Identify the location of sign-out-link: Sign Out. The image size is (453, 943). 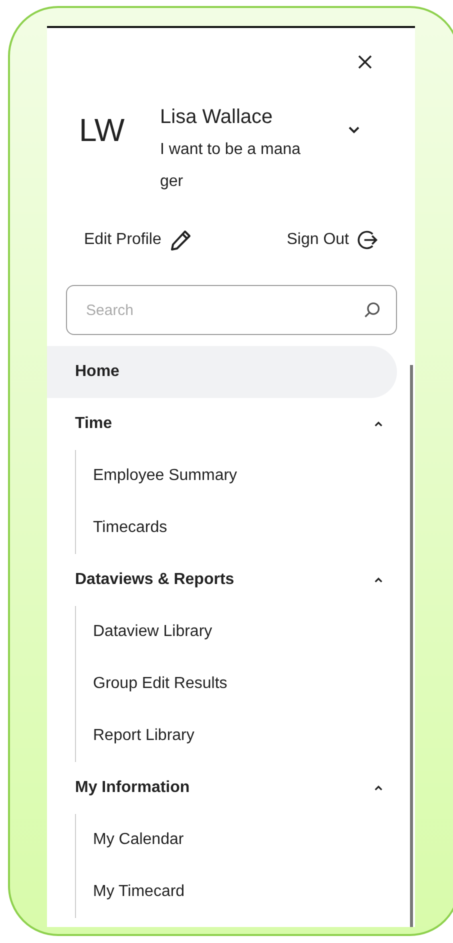
(332, 240).